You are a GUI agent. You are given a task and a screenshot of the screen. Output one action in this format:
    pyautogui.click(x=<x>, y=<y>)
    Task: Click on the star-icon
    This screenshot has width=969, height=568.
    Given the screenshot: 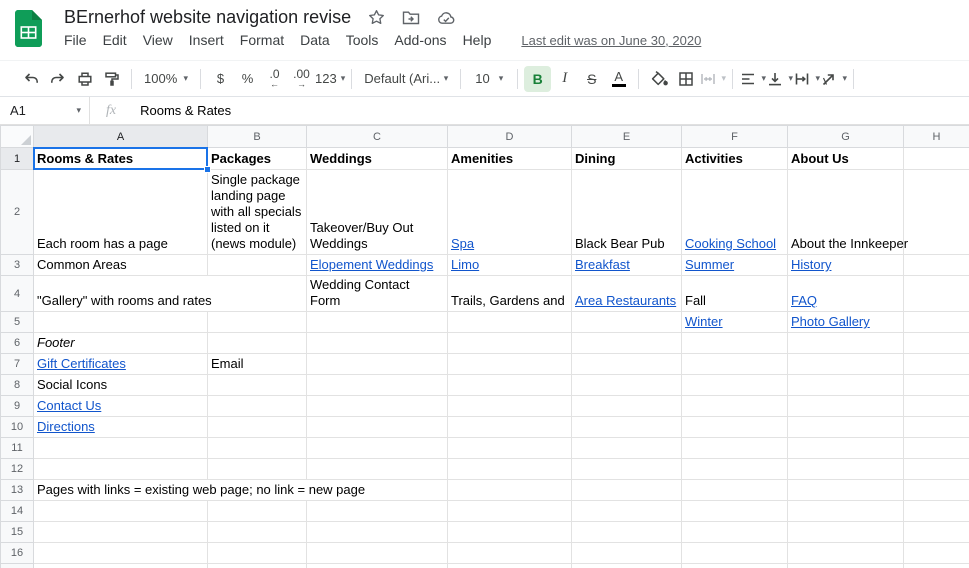 What is the action you would take?
    pyautogui.click(x=376, y=17)
    